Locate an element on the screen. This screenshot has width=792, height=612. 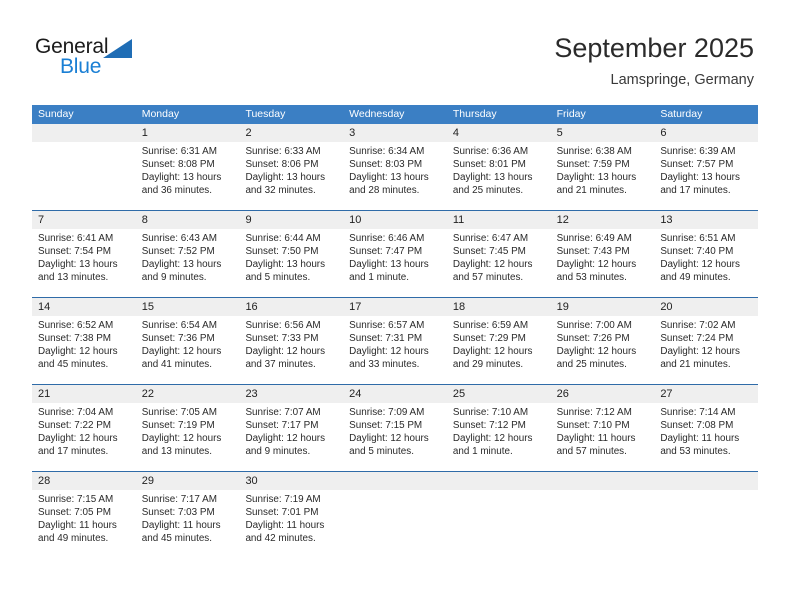
day-number: 21 is located at coordinates (84, 394).